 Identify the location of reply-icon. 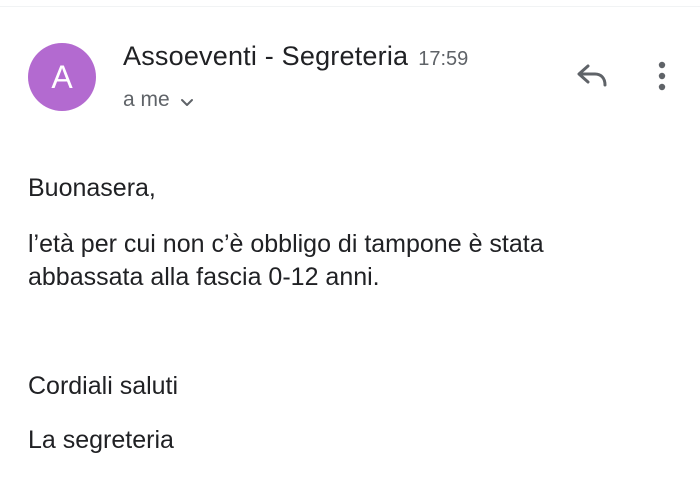
(592, 78).